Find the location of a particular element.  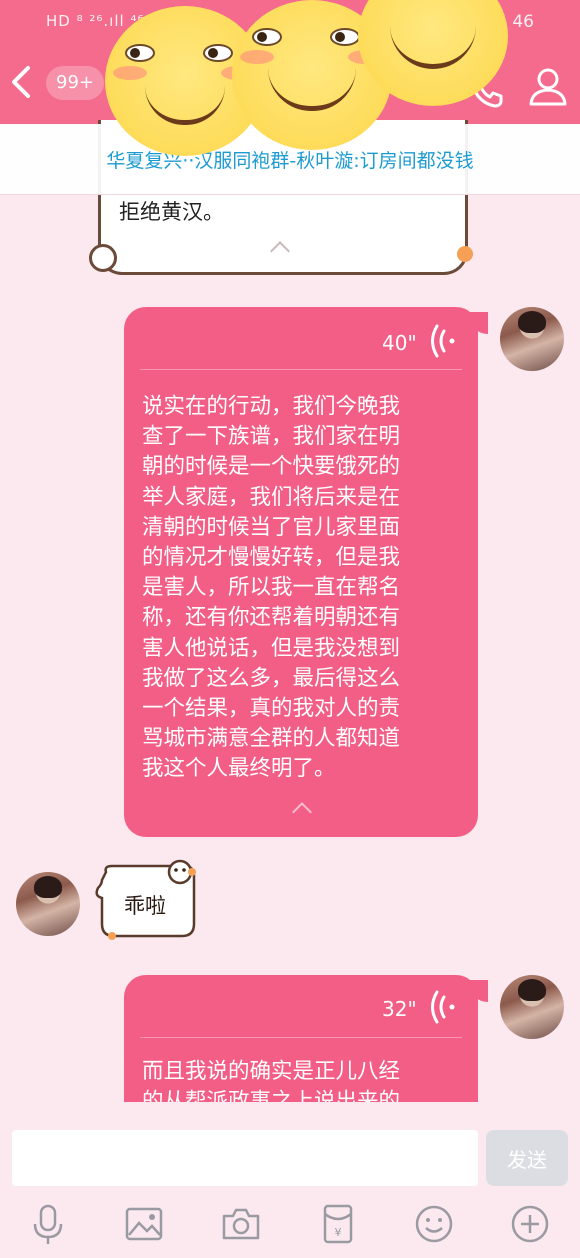

send-button: 发送 is located at coordinates (527, 1158).